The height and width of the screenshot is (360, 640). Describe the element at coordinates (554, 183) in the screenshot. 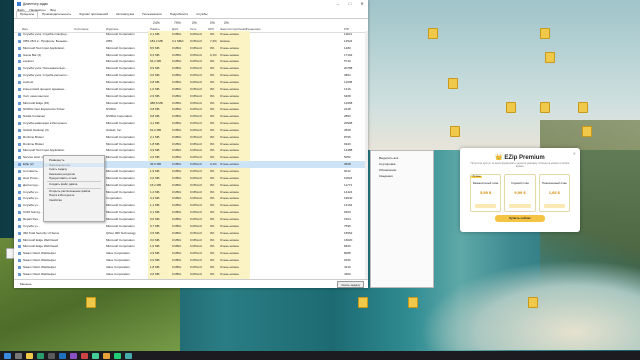

I see `plan-name: Пожизненный план` at that location.